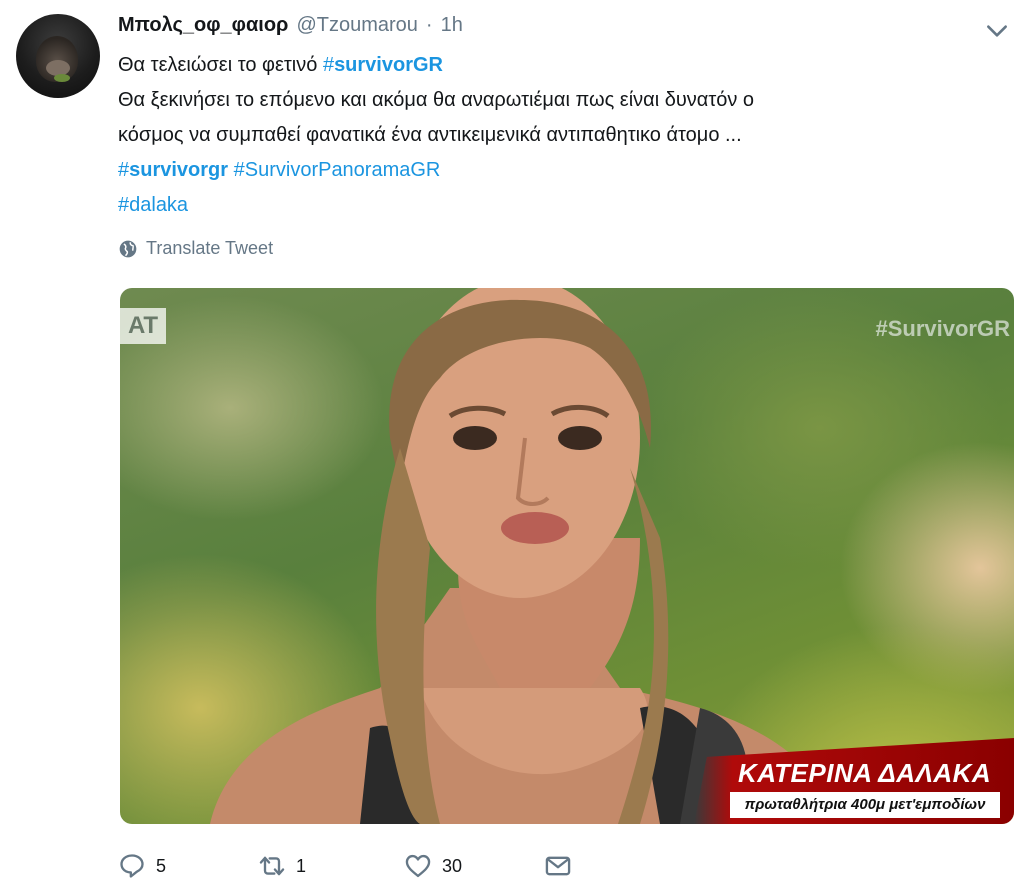 This screenshot has height=886, width=1024. I want to click on direct-message-button, so click(558, 866).